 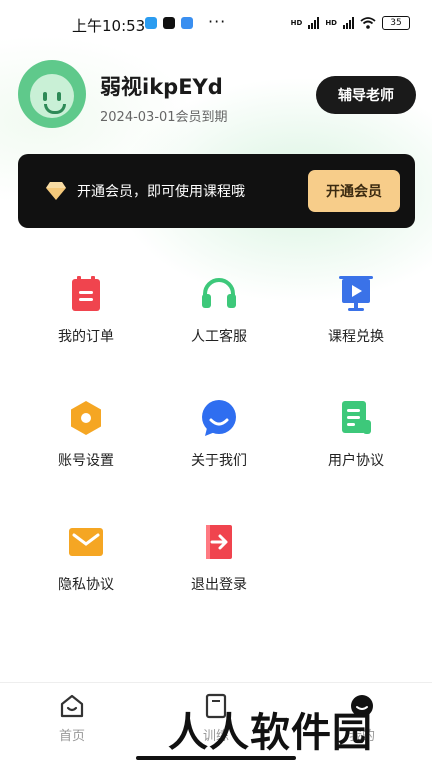 I want to click on menu-label: 课程兑换, so click(x=356, y=337).